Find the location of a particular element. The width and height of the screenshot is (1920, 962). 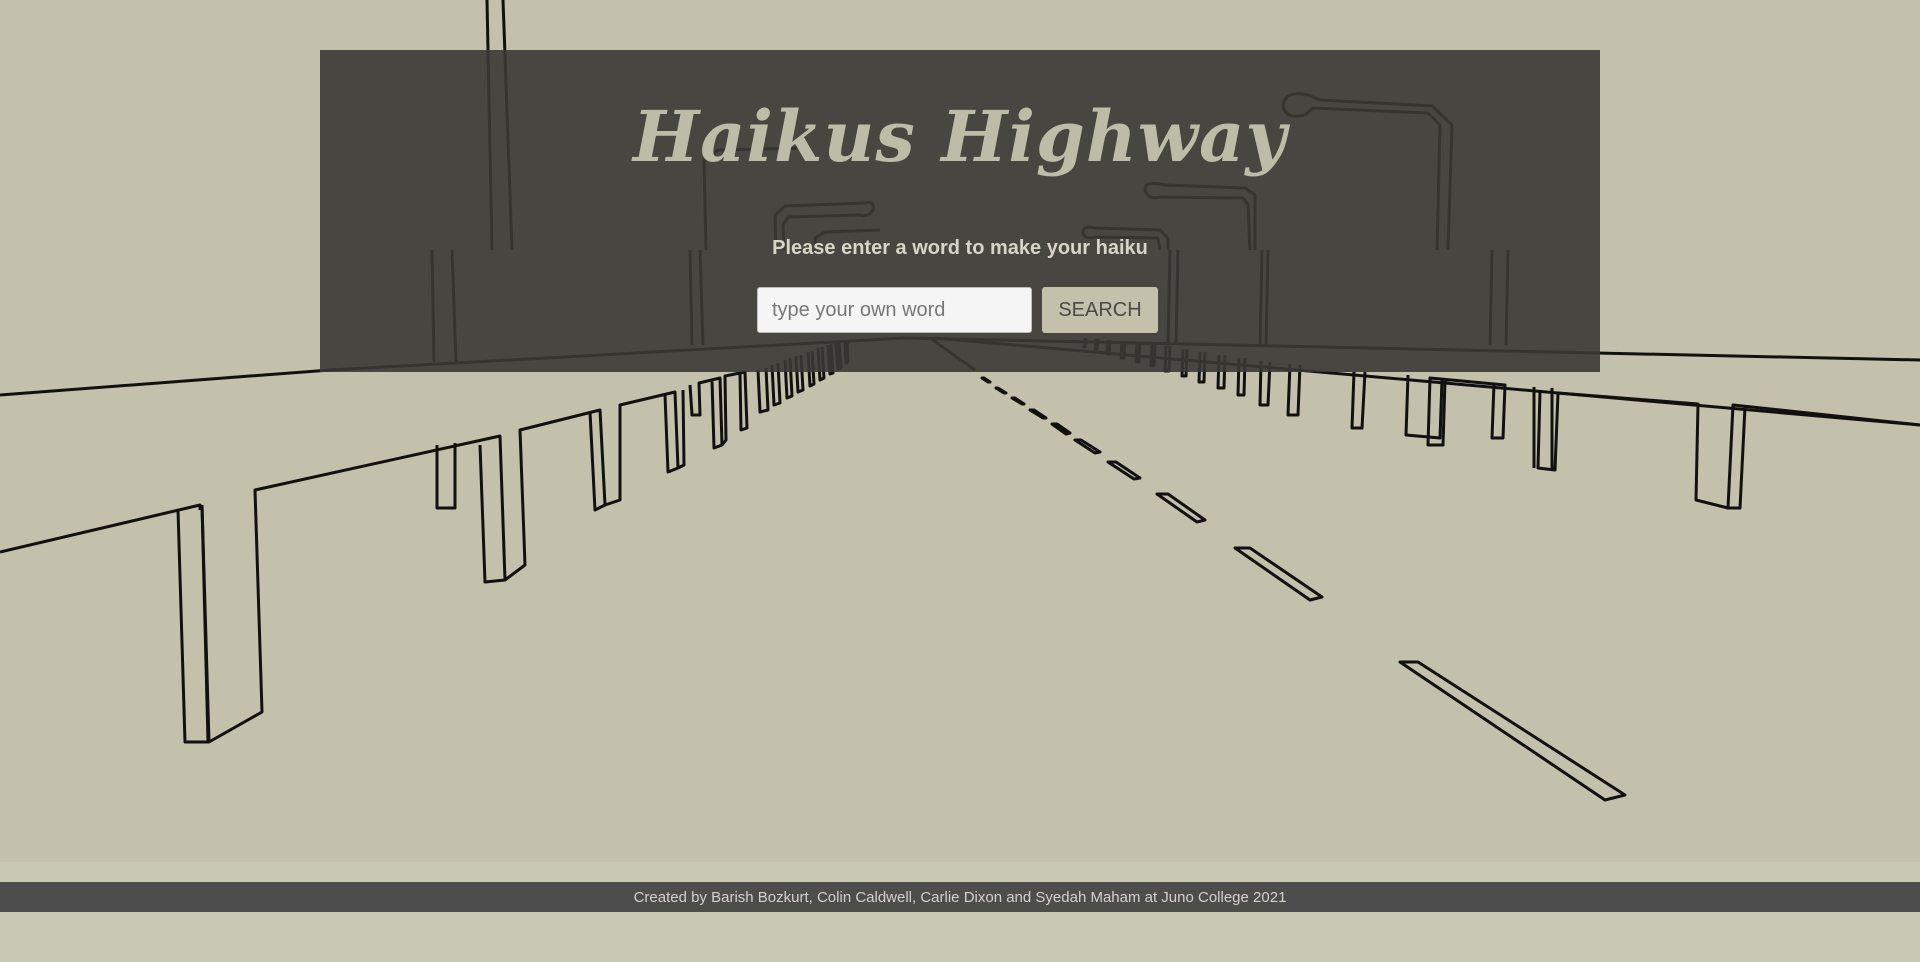

search-button: SEARCH is located at coordinates (1100, 310).